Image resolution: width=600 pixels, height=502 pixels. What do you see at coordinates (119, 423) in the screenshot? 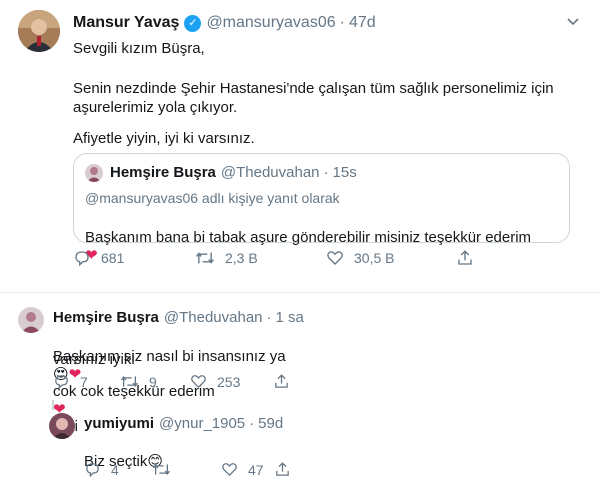
I see `nested-author-name: yumiyumi` at bounding box center [119, 423].